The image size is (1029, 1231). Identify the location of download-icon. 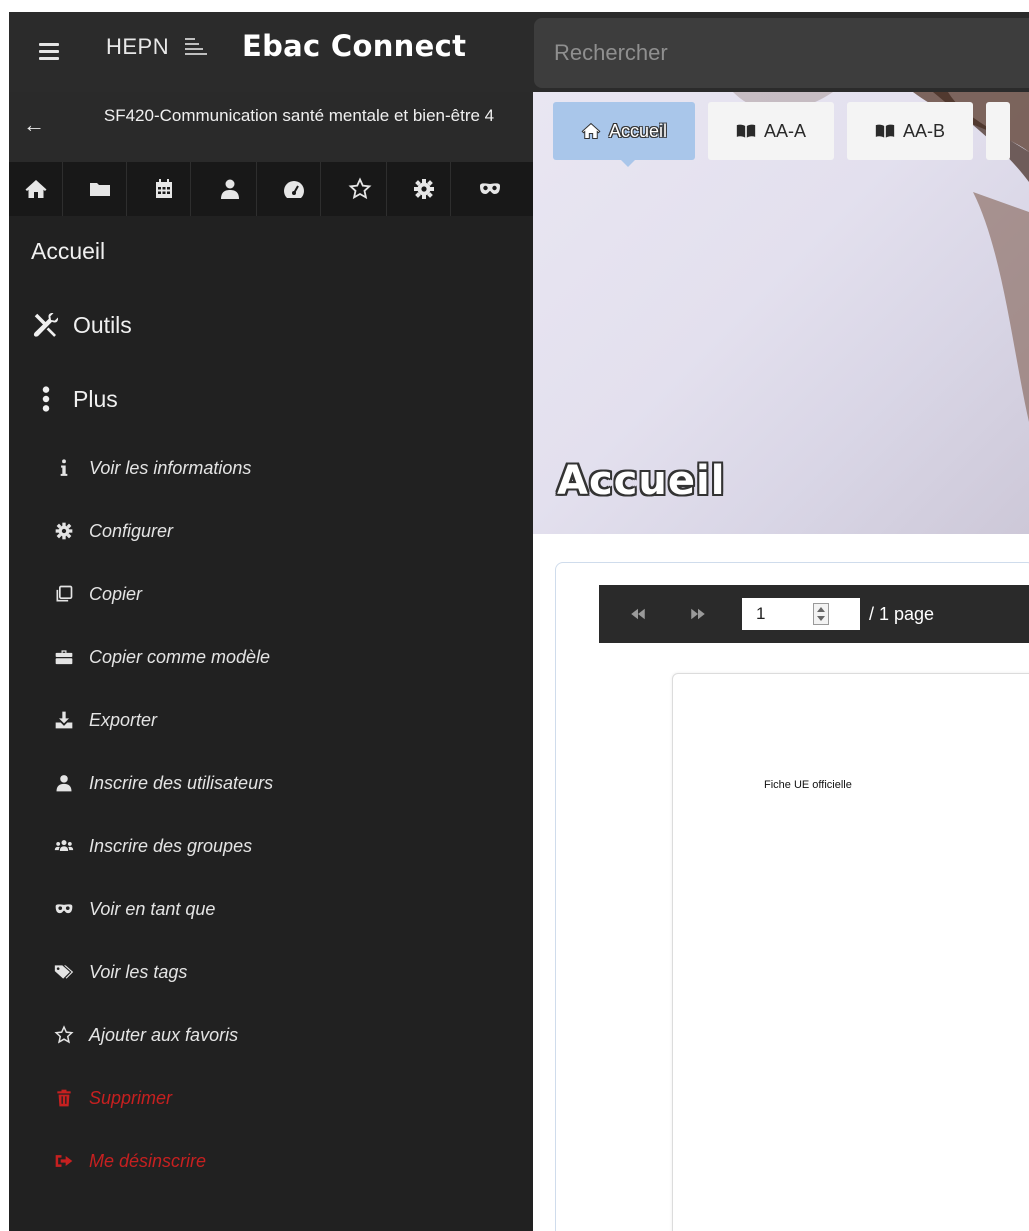
(64, 720).